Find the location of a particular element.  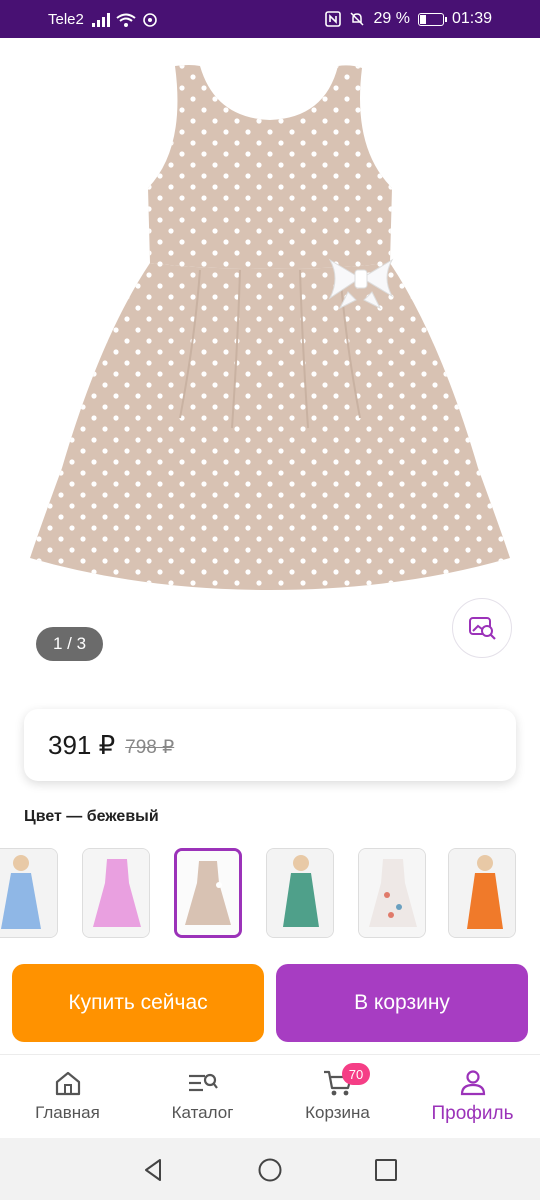

status-right: 29 % 01:39 is located at coordinates (408, 19).